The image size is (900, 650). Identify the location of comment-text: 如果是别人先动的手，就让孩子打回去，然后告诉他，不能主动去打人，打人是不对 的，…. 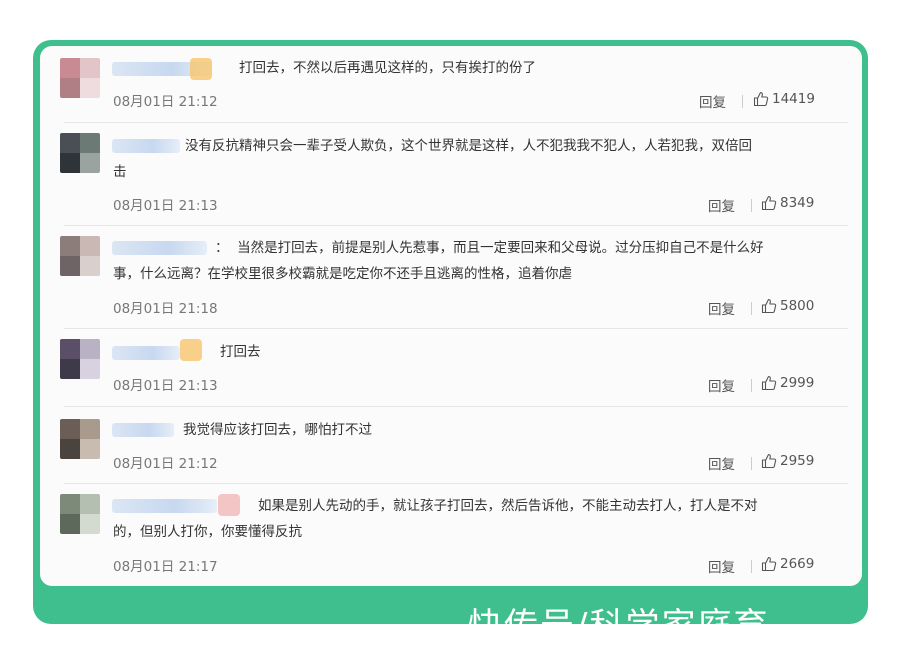
(435, 519).